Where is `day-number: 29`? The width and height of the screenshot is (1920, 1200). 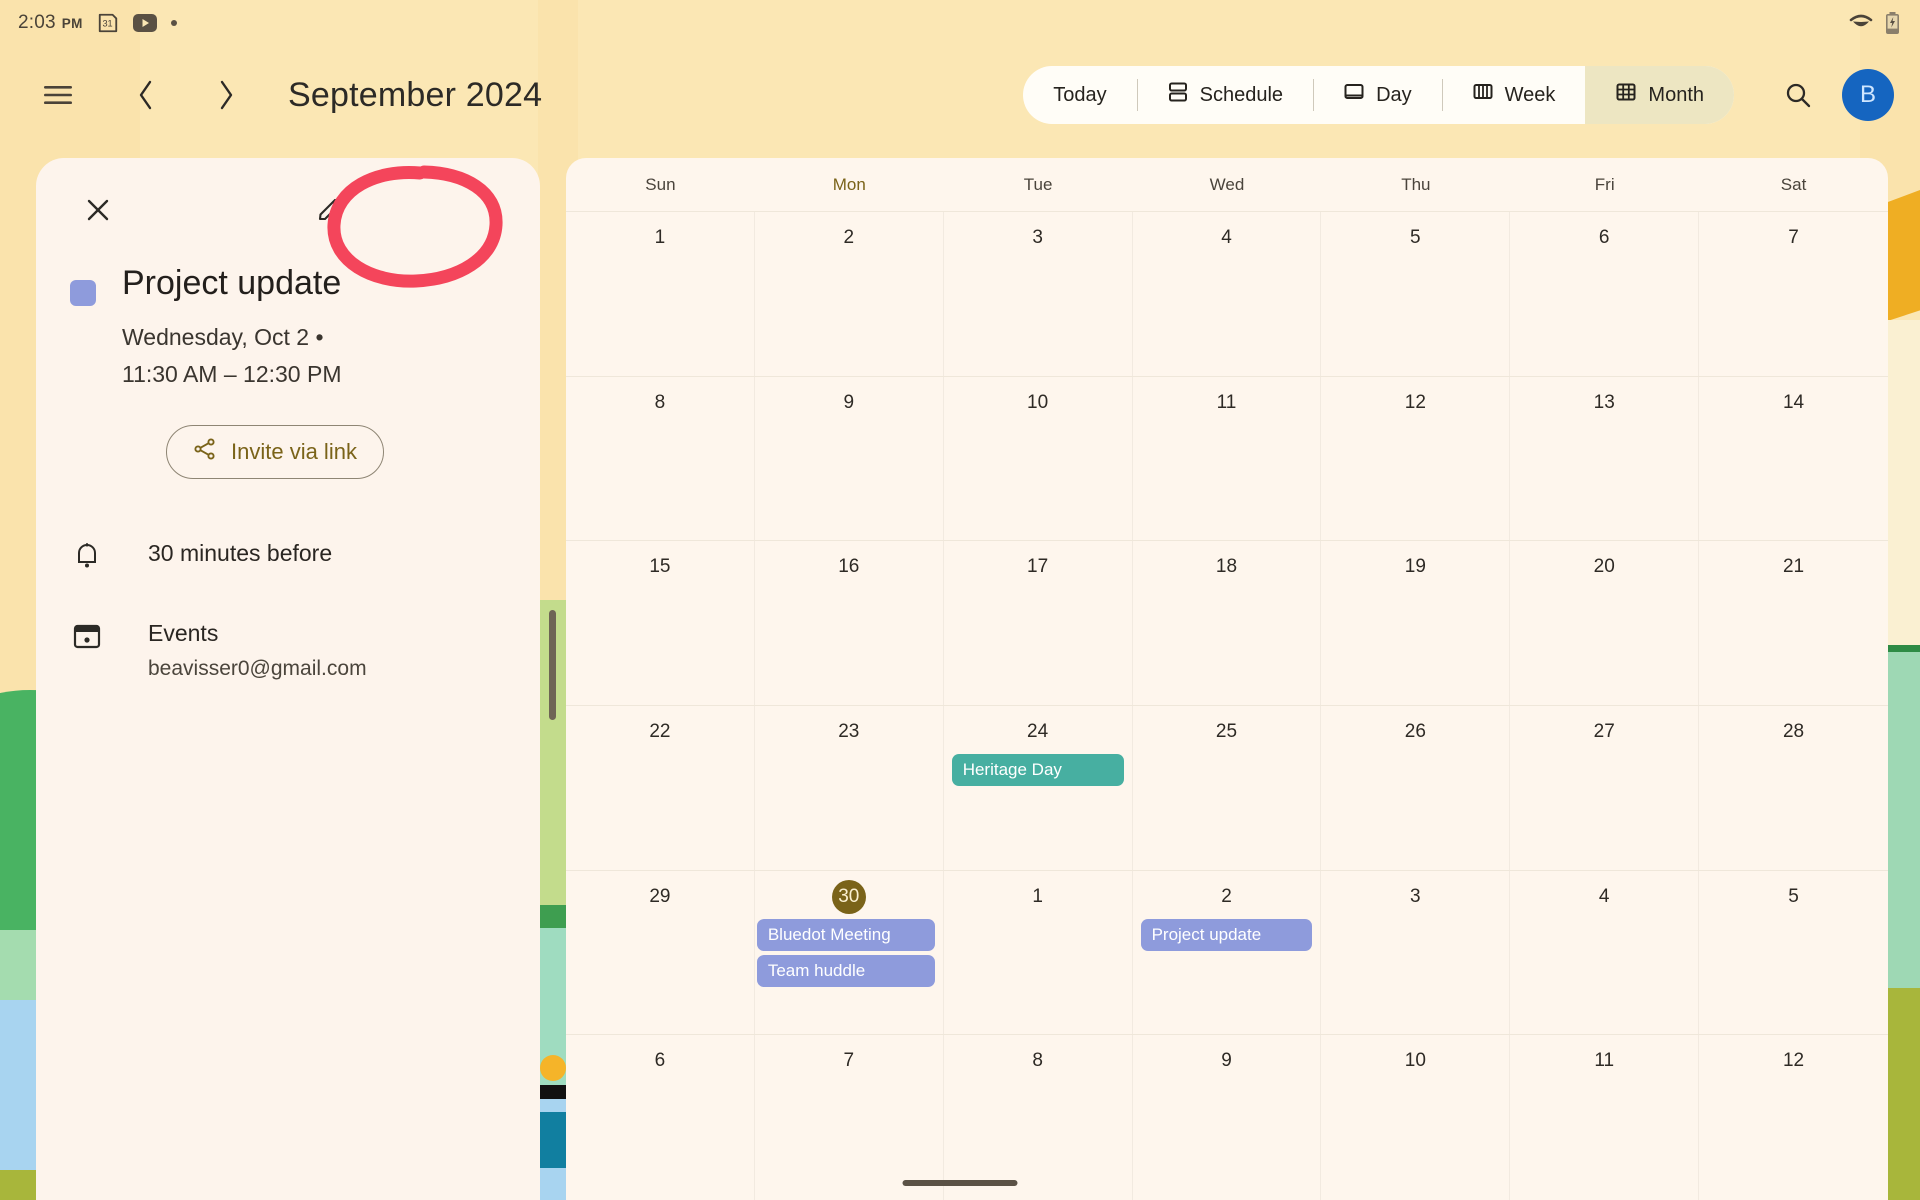
day-number: 29 is located at coordinates (660, 896).